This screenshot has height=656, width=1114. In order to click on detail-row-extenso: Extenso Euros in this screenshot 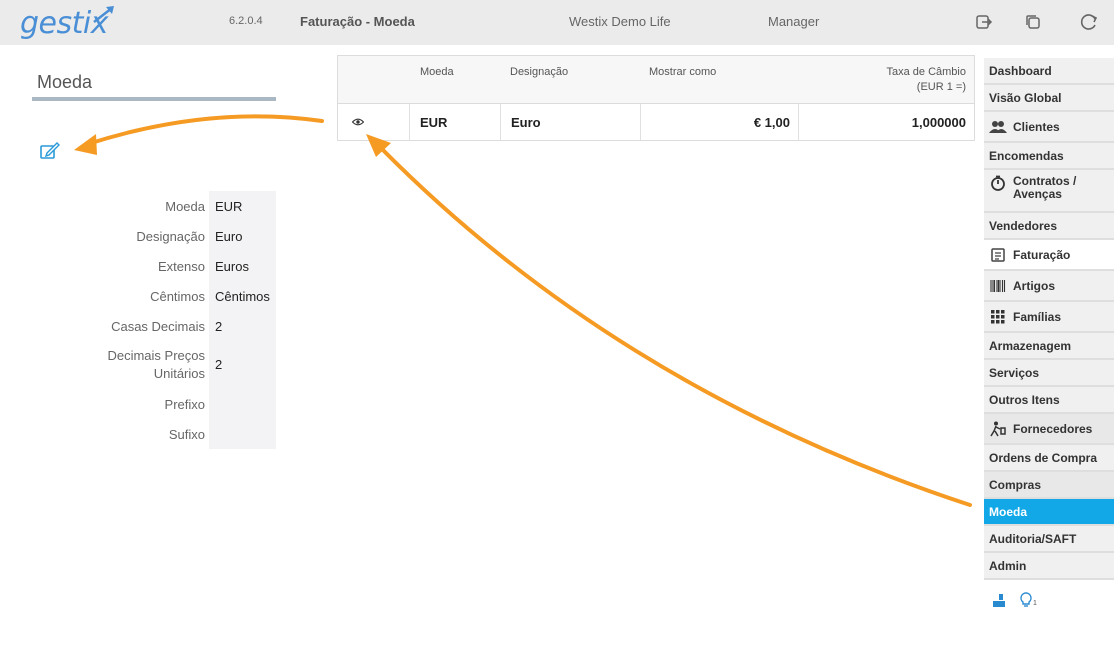, I will do `click(138, 266)`.